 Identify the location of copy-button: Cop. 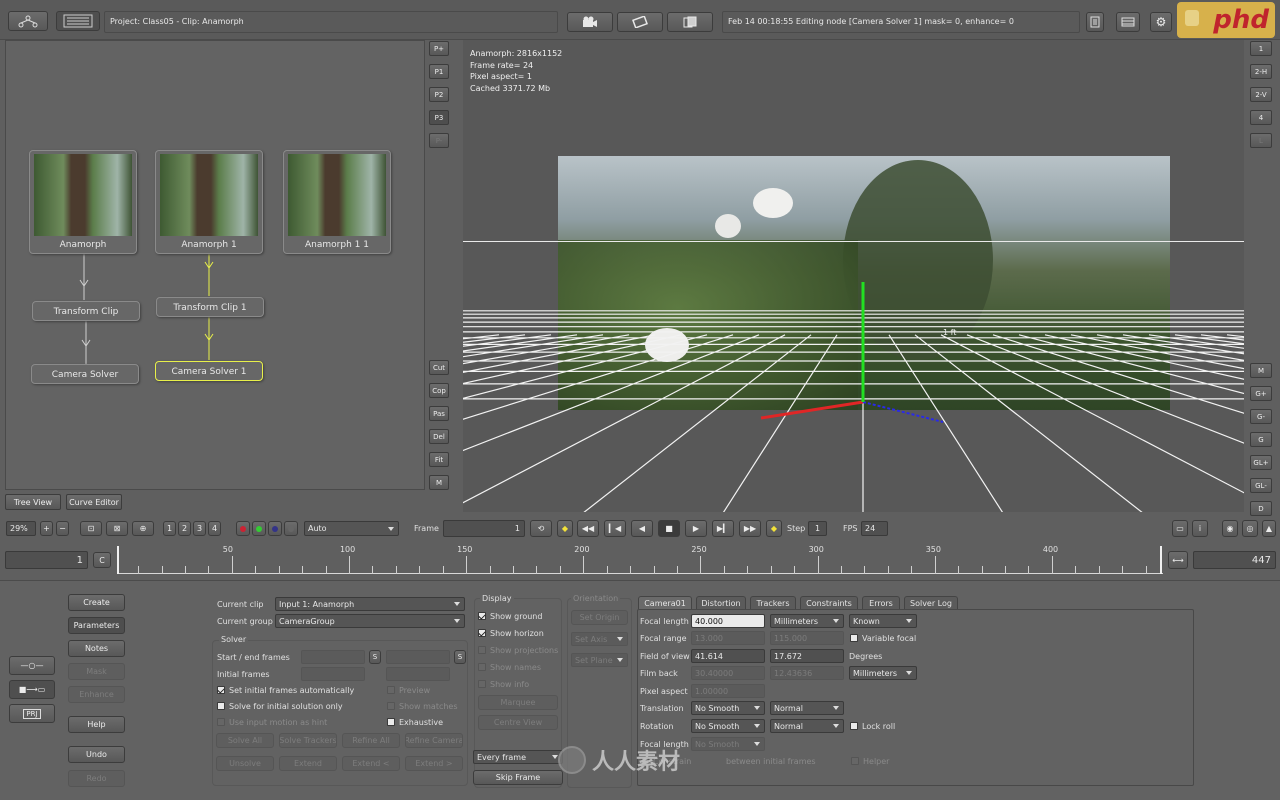
(439, 390).